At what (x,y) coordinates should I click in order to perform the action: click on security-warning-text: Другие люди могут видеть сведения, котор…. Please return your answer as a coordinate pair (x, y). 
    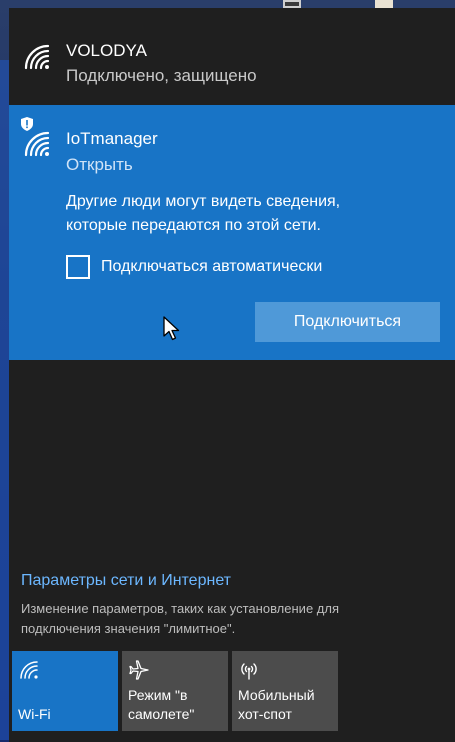
    Looking at the image, I should click on (203, 213).